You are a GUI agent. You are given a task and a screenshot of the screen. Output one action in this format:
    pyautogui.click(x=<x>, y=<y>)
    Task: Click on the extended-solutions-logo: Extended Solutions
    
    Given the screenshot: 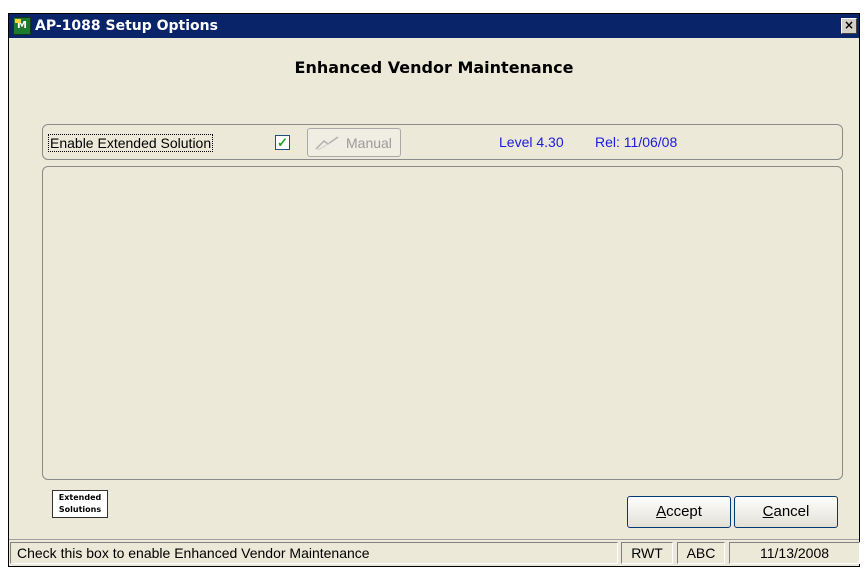 What is the action you would take?
    pyautogui.click(x=80, y=504)
    